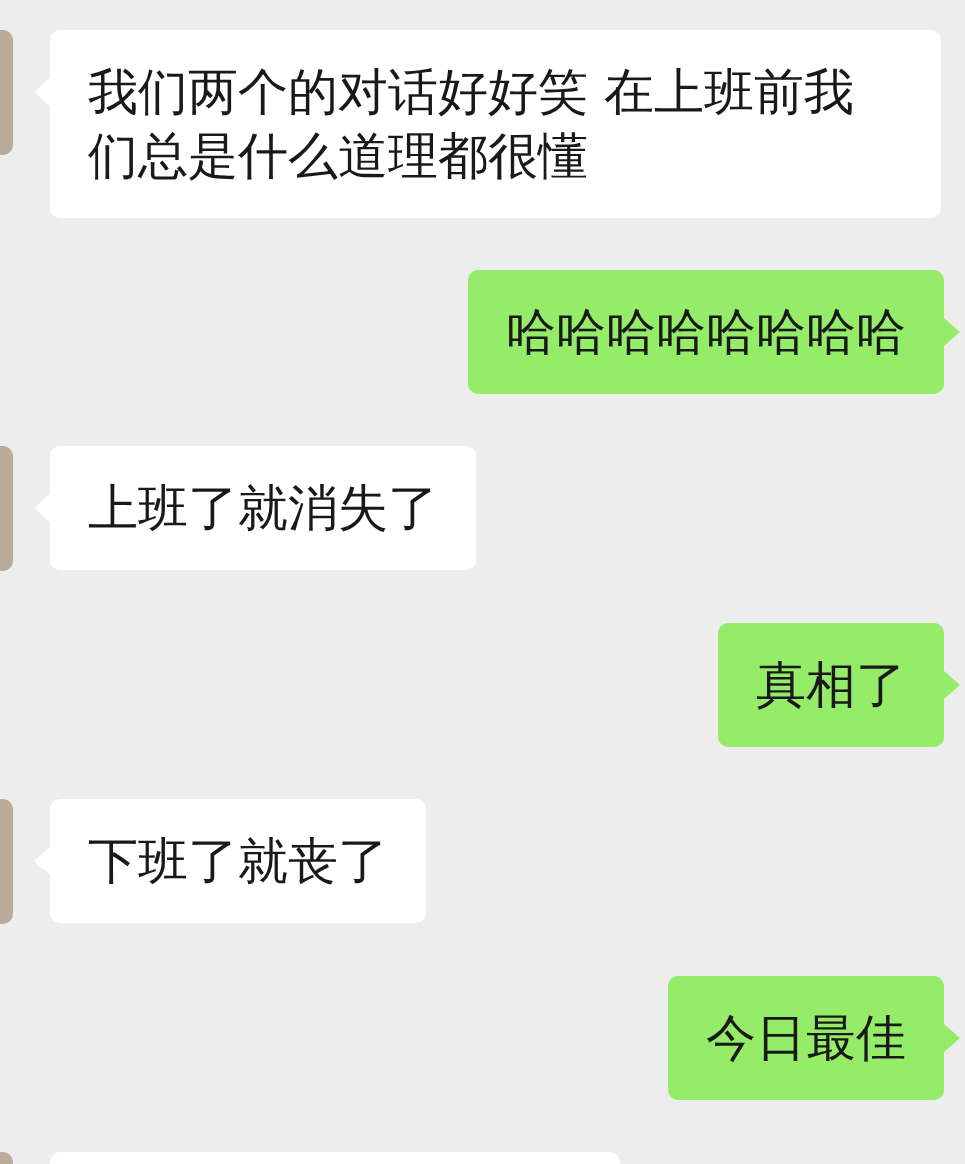 This screenshot has width=965, height=1164. What do you see at coordinates (706, 332) in the screenshot?
I see `message-bubble: 哈哈哈哈哈哈哈哈` at bounding box center [706, 332].